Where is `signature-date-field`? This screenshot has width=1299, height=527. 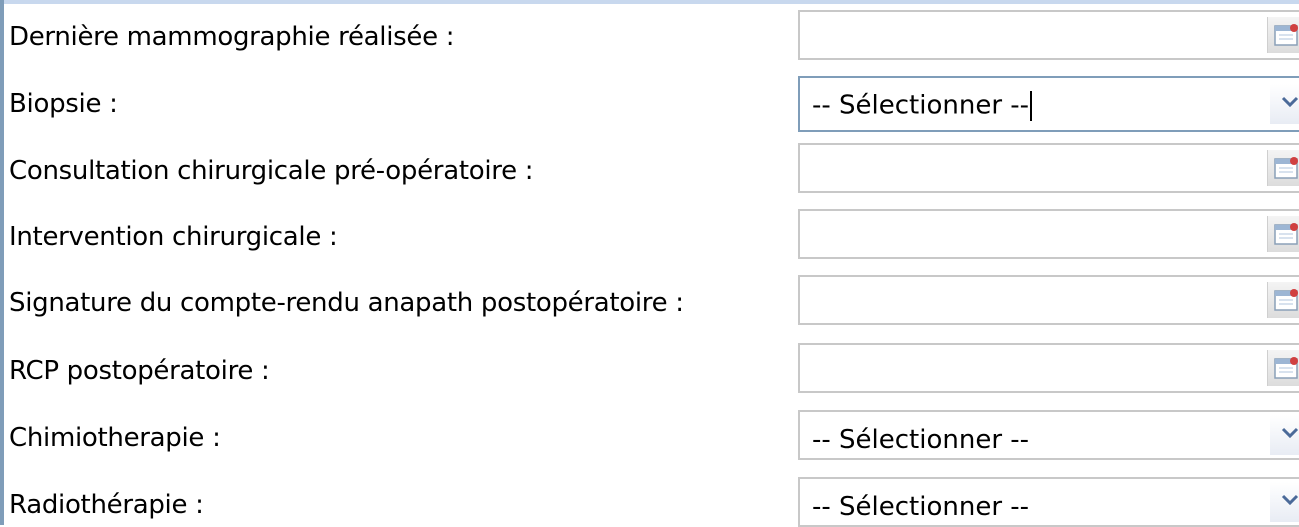
signature-date-field is located at coordinates (1048, 300).